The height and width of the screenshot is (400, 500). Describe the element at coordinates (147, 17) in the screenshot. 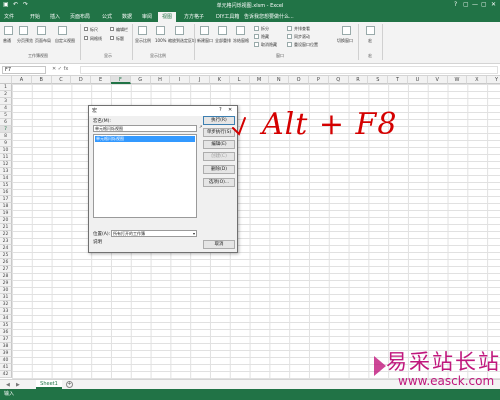

I see `tab-review: 审阅` at that location.